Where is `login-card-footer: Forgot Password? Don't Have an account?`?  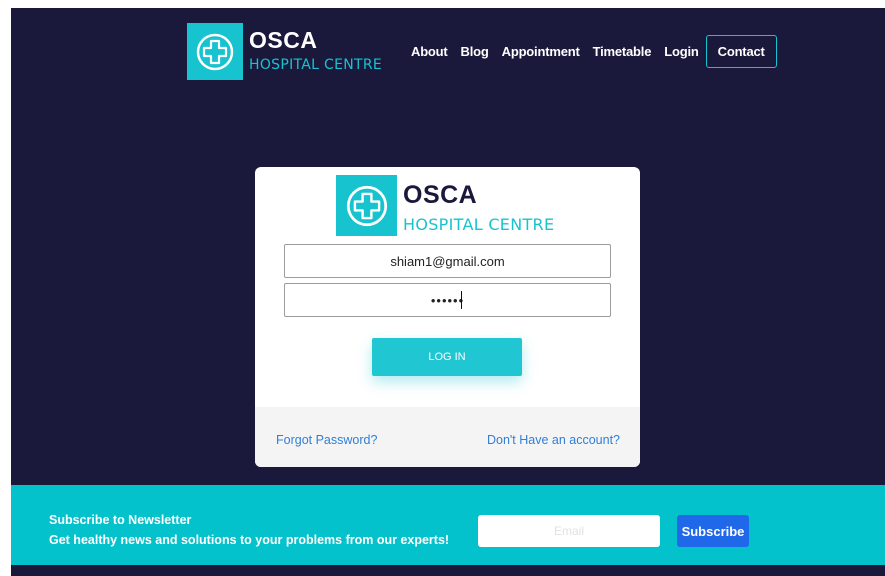
login-card-footer: Forgot Password? Don't Have an account? is located at coordinates (447, 437).